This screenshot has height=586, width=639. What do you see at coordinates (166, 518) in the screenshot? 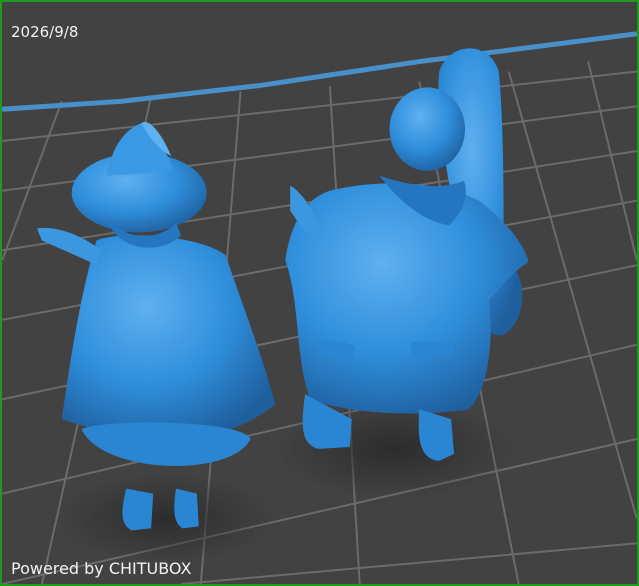
I see `witch-shadow` at bounding box center [166, 518].